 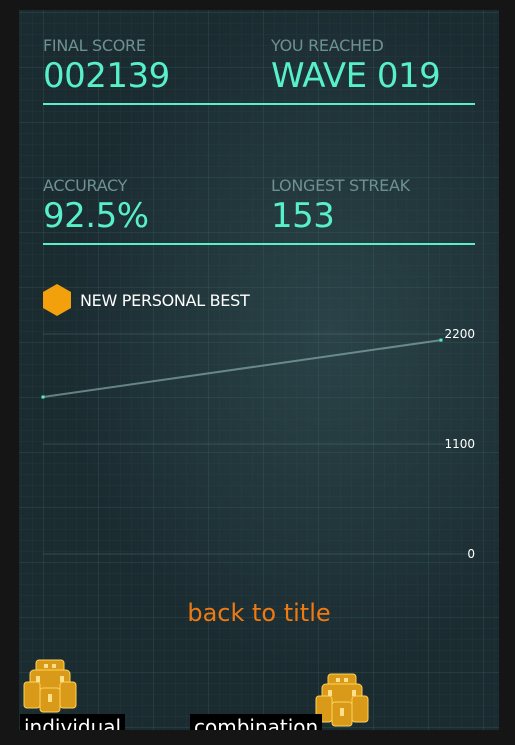 What do you see at coordinates (459, 334) in the screenshot?
I see `chart-y-tick-label: 2200` at bounding box center [459, 334].